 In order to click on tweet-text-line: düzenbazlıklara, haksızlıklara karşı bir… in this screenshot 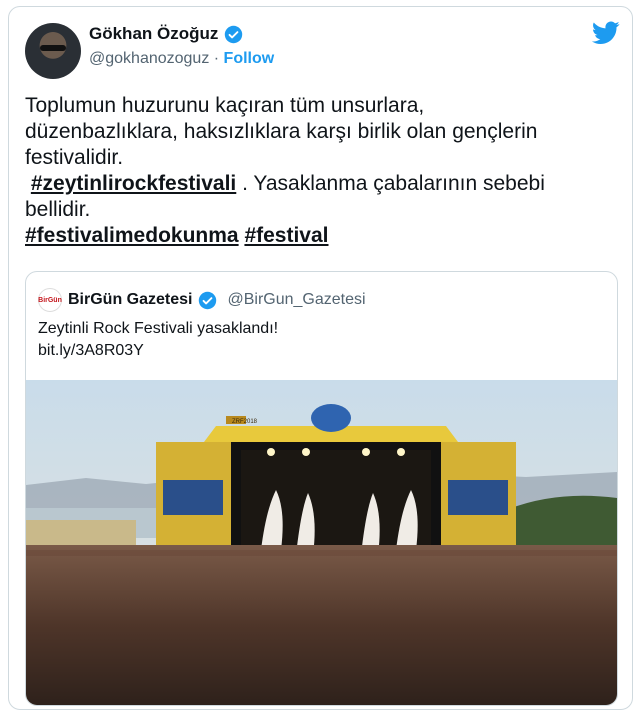, I will do `click(281, 131)`.